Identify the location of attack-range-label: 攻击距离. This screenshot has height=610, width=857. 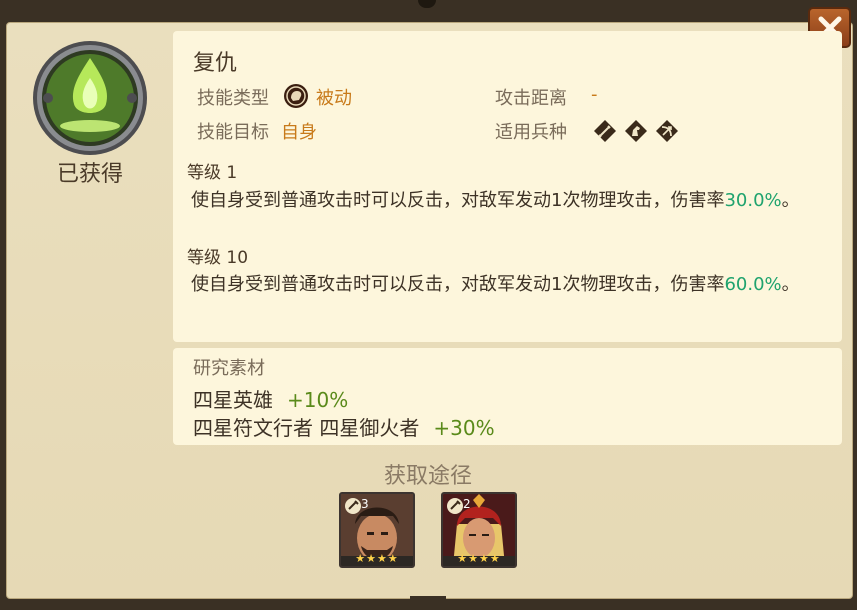
(531, 98).